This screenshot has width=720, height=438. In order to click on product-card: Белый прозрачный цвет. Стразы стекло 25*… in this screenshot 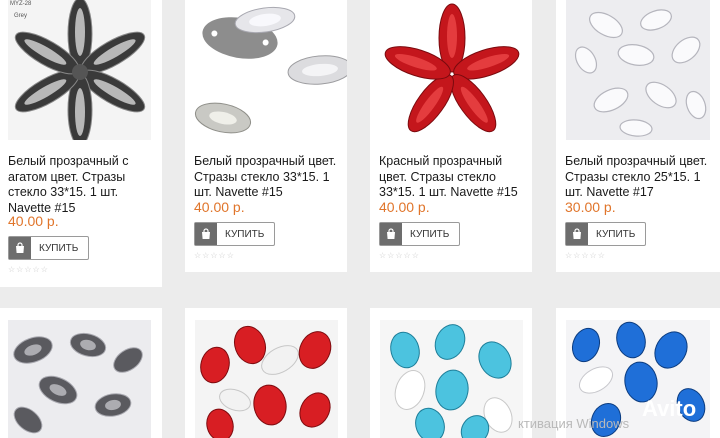, I will do `click(638, 136)`.